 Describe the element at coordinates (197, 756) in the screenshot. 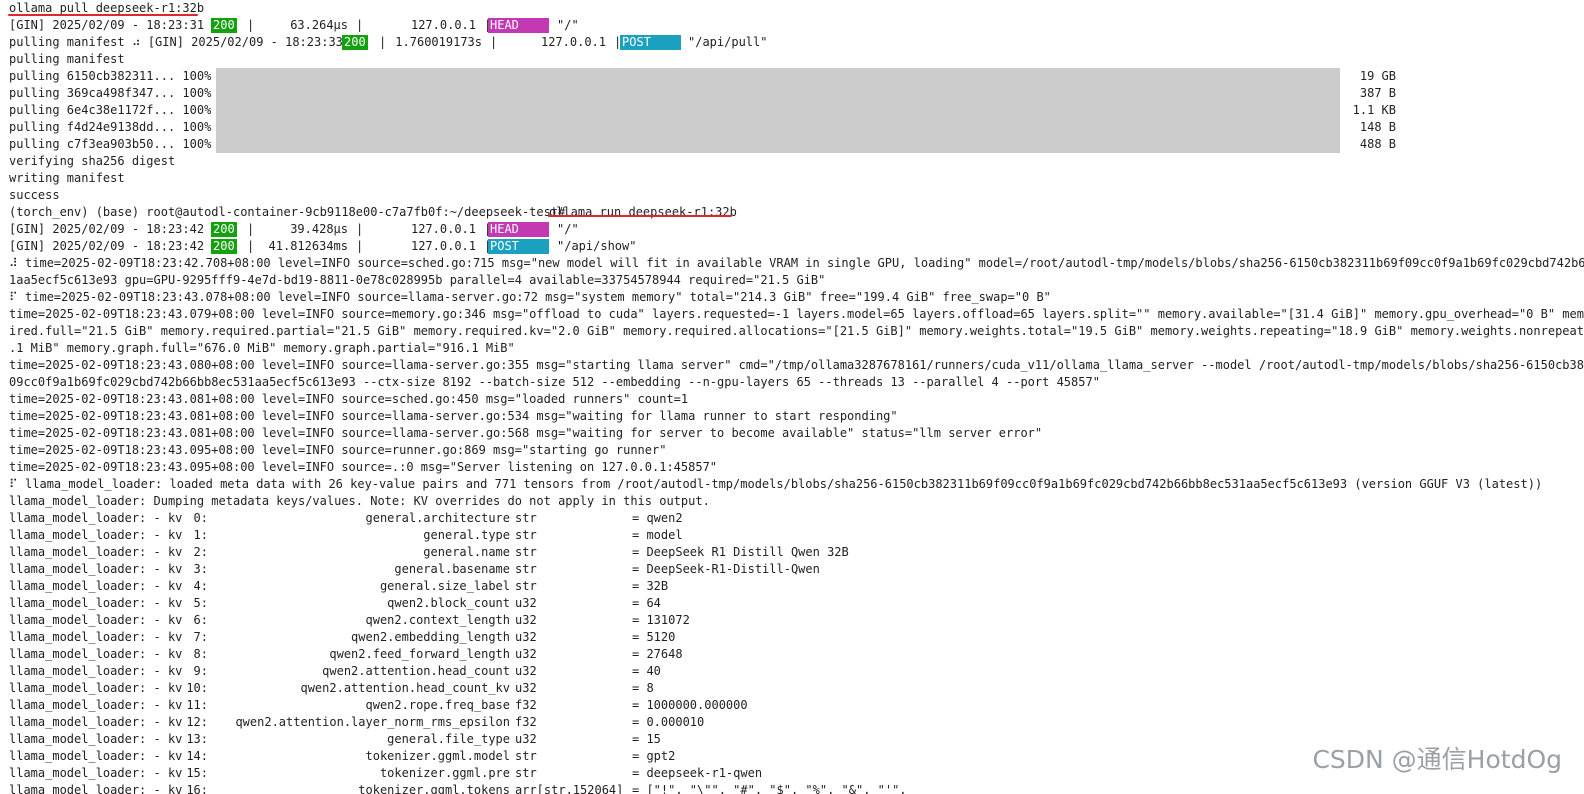

I see `kv-index: 14:` at that location.